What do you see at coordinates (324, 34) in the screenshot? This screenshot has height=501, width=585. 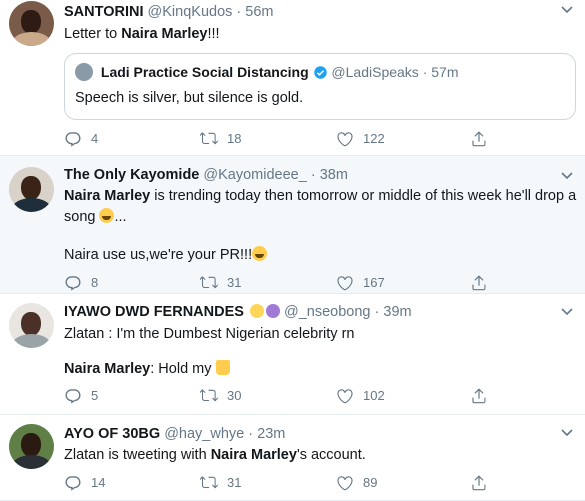 I see `tweet-text: Letter to Naira Marley!!!` at bounding box center [324, 34].